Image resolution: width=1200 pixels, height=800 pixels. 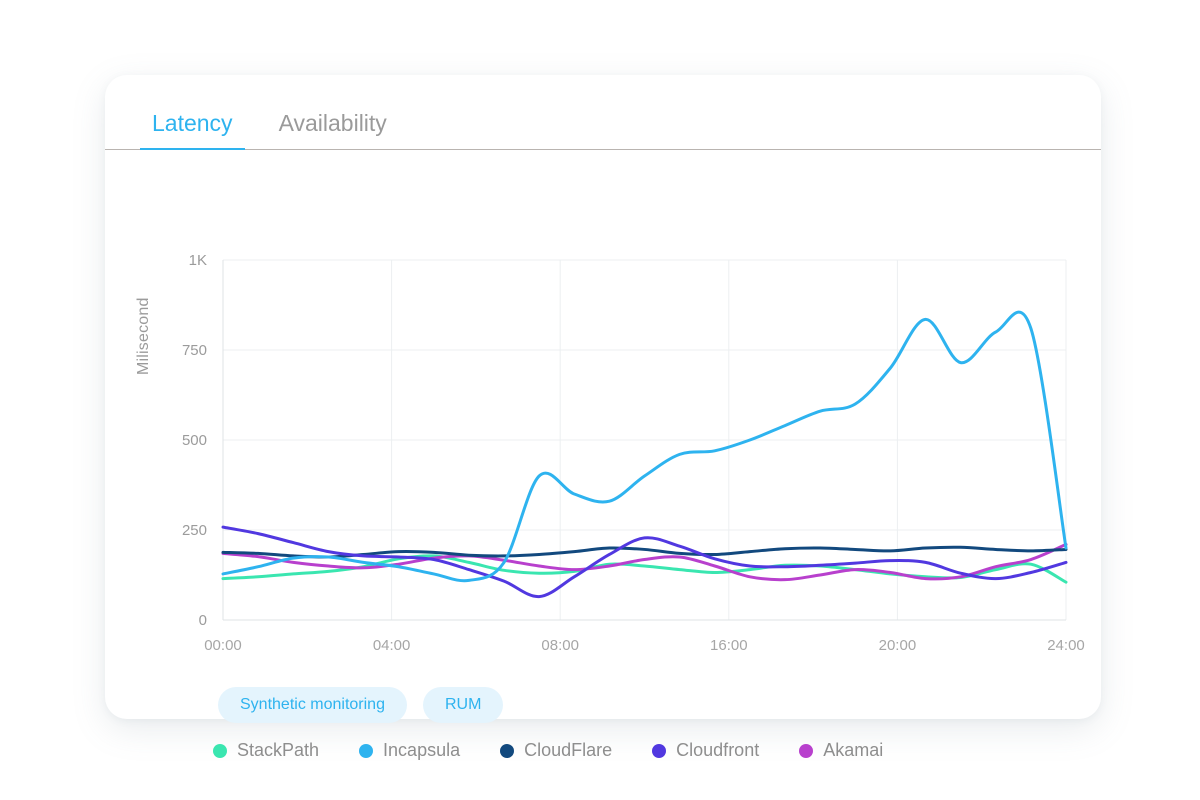 I want to click on tab-bar: Latency Availability, so click(x=603, y=112).